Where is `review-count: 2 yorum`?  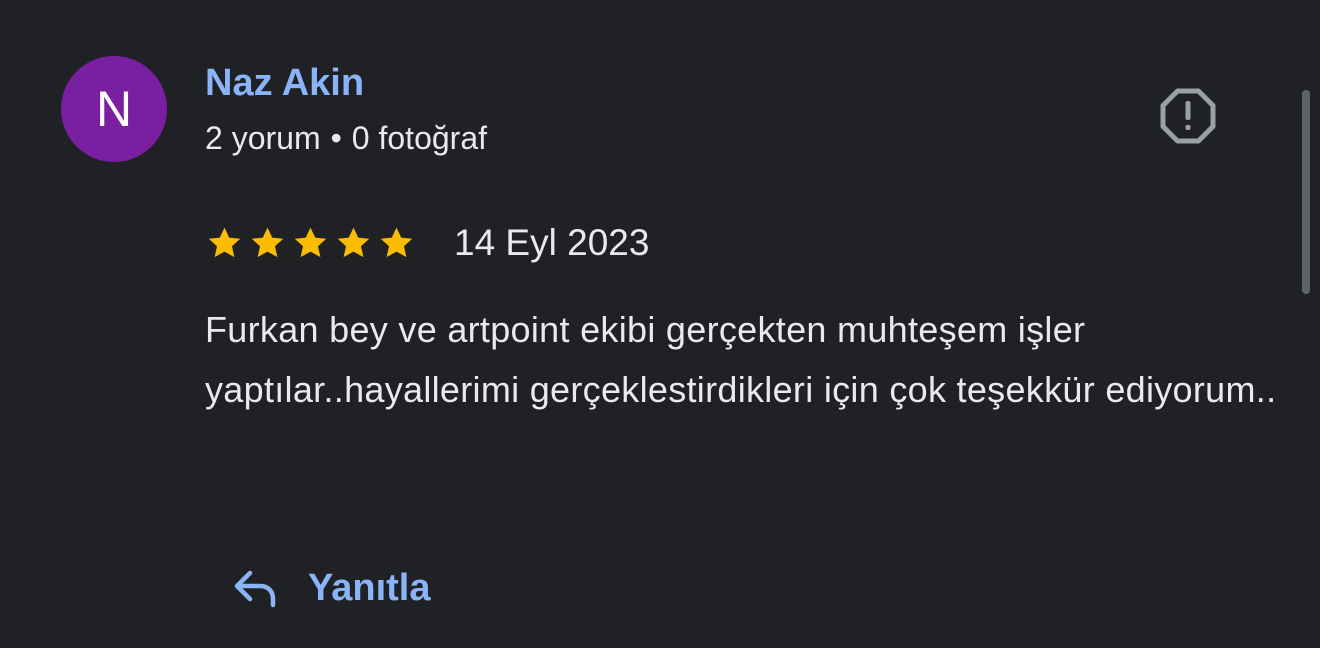
review-count: 2 yorum is located at coordinates (263, 138).